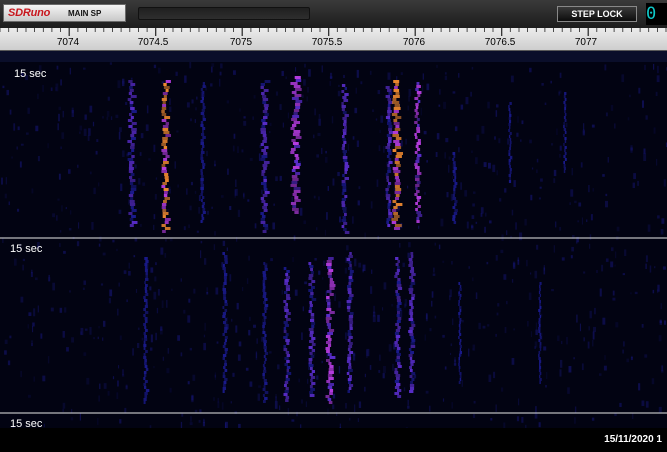  I want to click on frequency-lcd-display: 0, so click(656, 14).